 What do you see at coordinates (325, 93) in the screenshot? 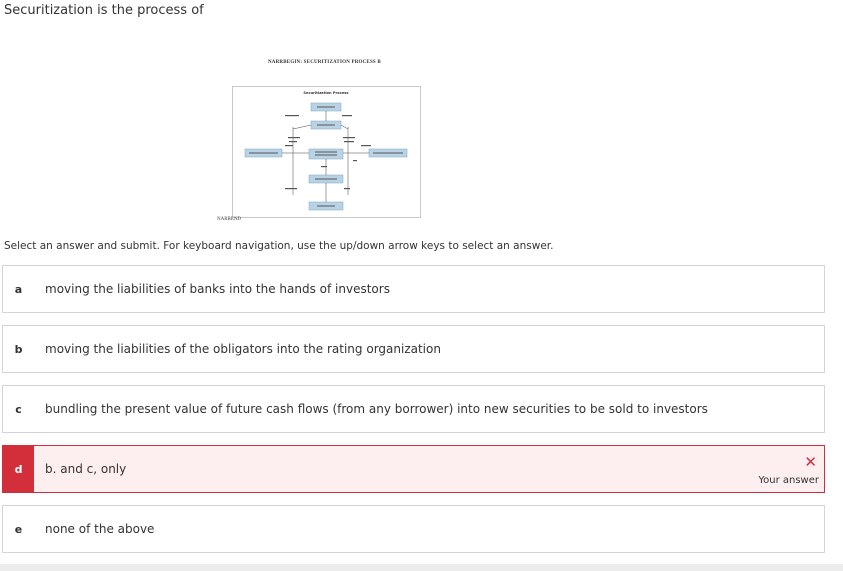
I see `diagram-title: Securitization Process` at bounding box center [325, 93].